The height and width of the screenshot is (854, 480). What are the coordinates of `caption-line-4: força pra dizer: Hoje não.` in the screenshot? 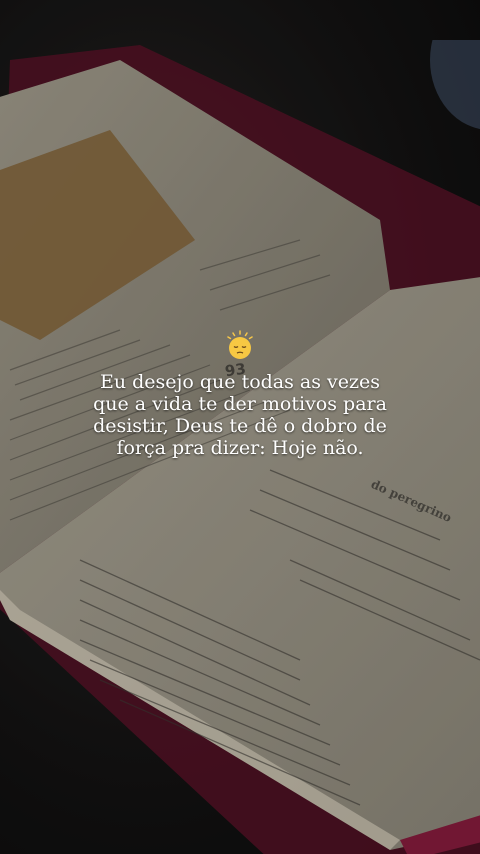 It's located at (240, 448).